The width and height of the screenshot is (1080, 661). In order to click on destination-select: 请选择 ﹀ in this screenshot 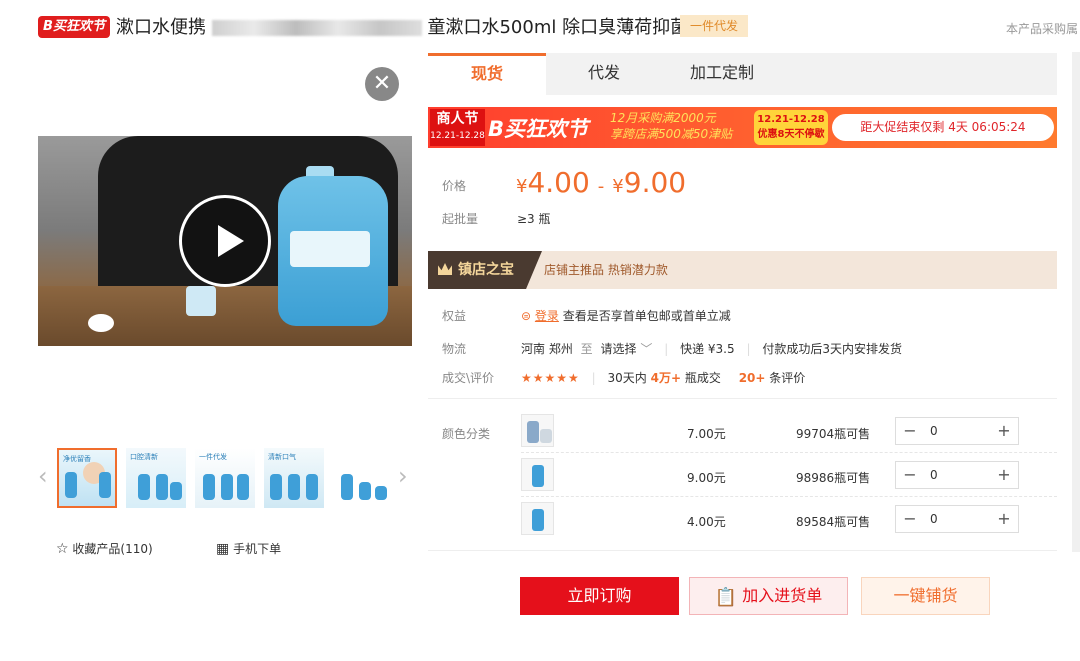, I will do `click(627, 349)`.